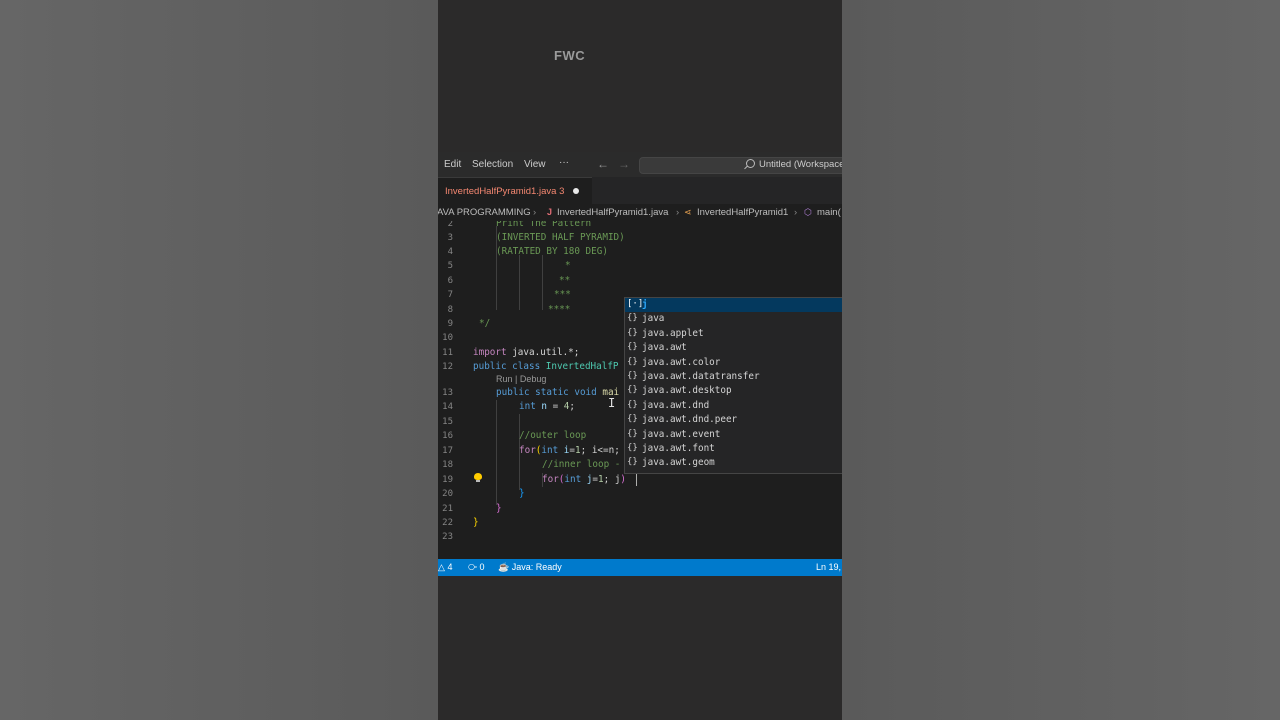 This screenshot has width=1280, height=720. Describe the element at coordinates (478, 477) in the screenshot. I see `lightbulb-icon` at that location.